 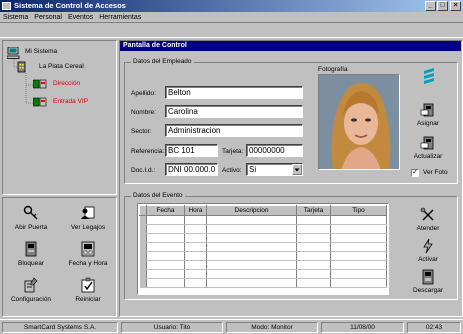 I want to click on tree-root: Mi Sistema, so click(x=41, y=51).